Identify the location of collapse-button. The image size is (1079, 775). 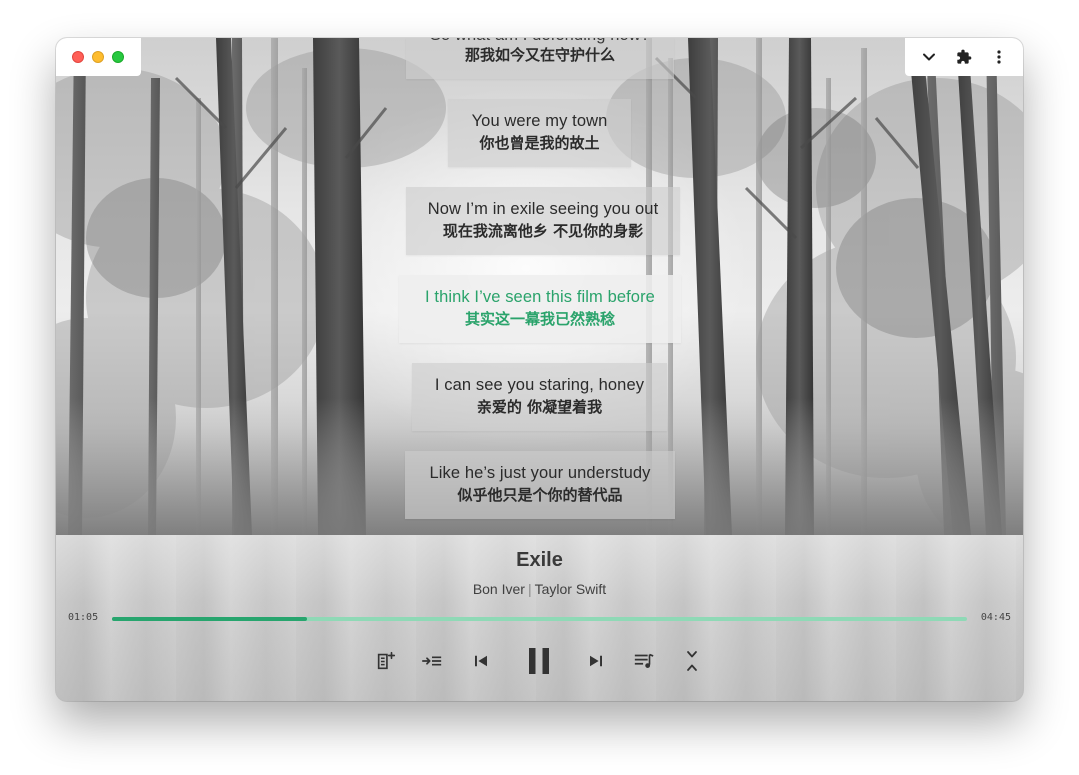
(692, 661).